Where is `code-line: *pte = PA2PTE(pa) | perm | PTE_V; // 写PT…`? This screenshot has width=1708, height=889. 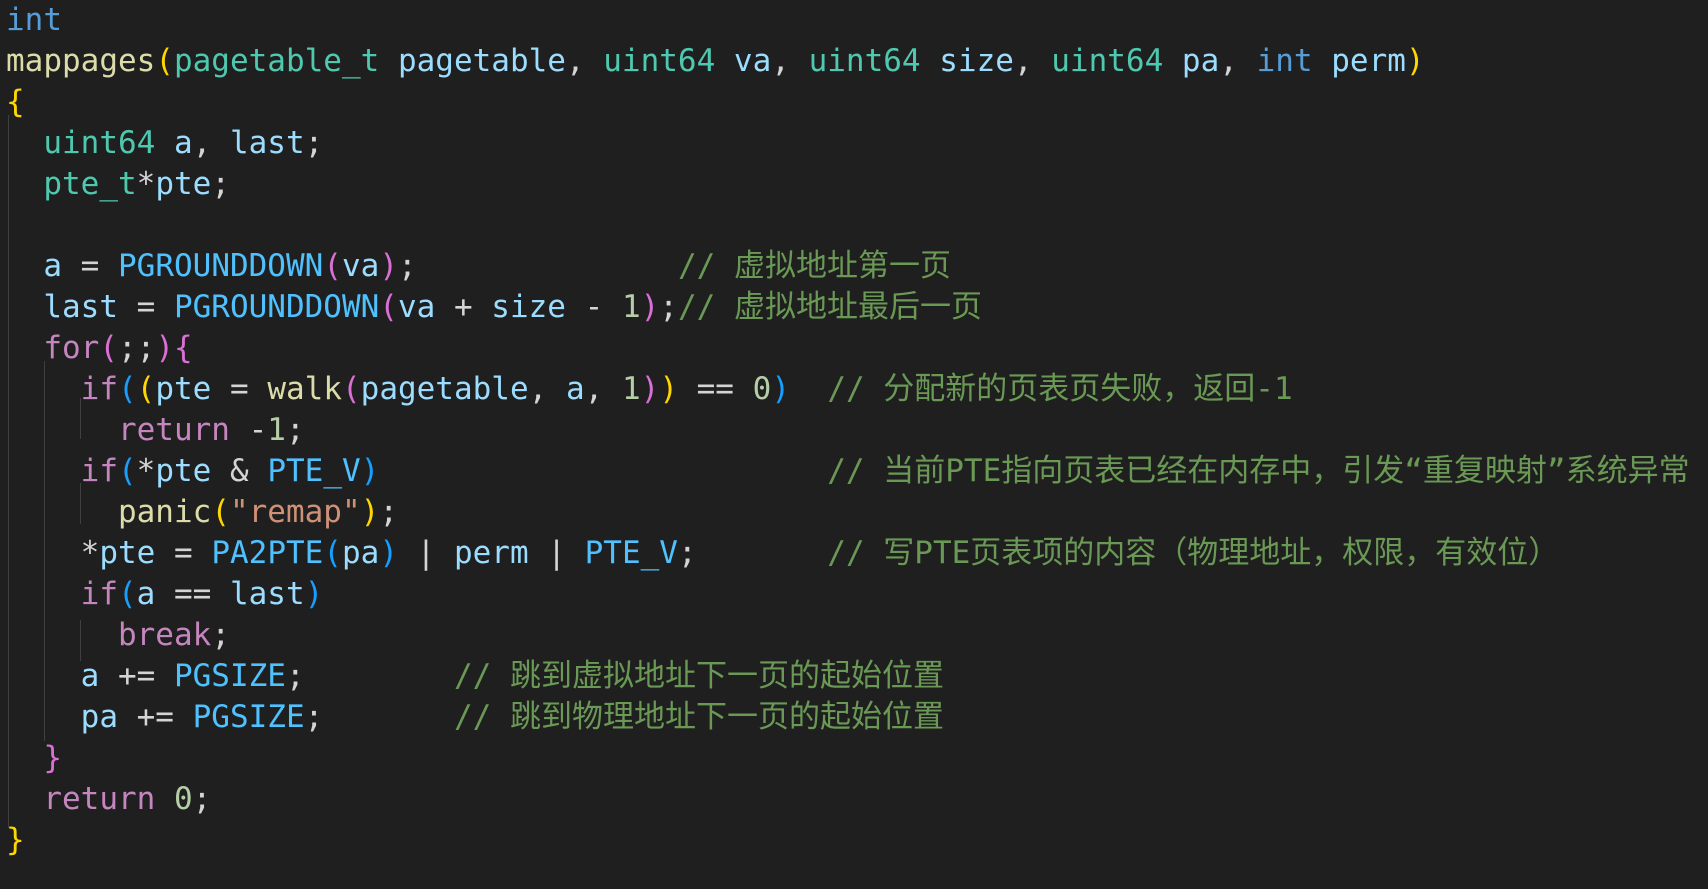 code-line: *pte = PA2PTE(pa) | perm | PTE_V; // 写PT… is located at coordinates (783, 553).